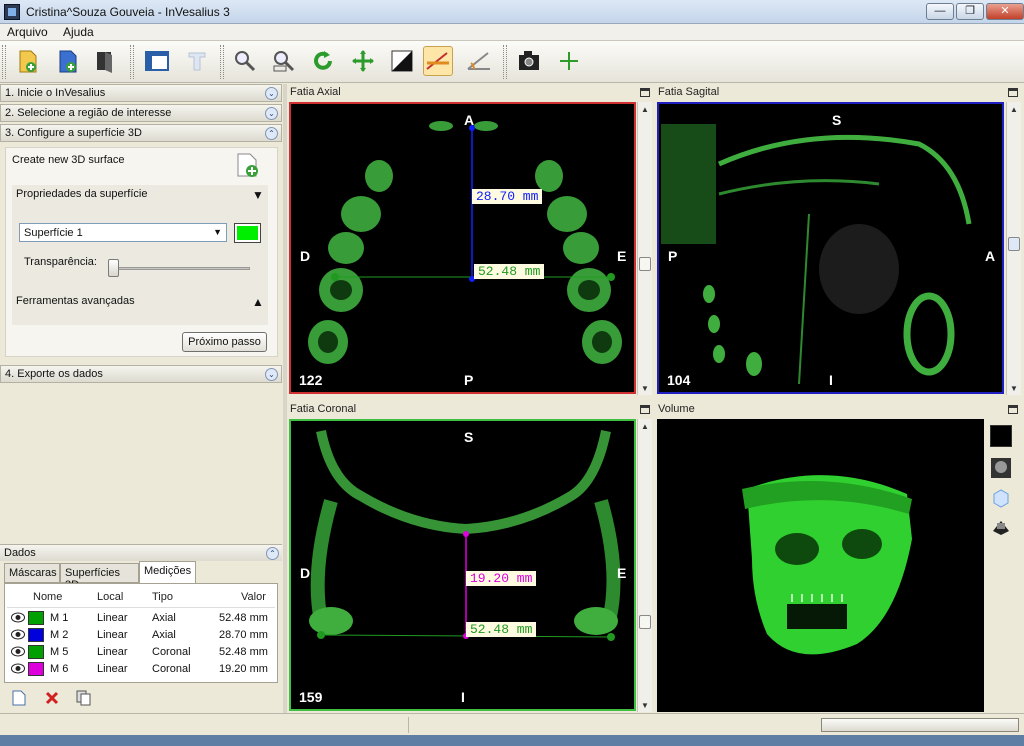  I want to click on axial-orient-left: D, so click(305, 256).